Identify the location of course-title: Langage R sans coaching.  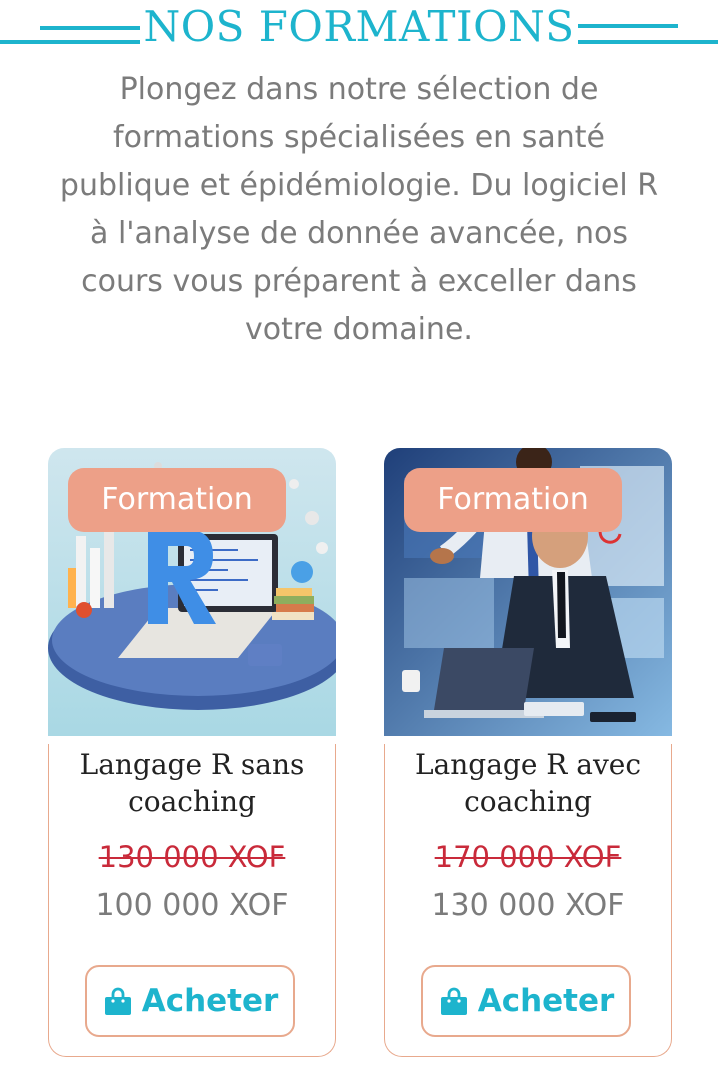
(192, 783).